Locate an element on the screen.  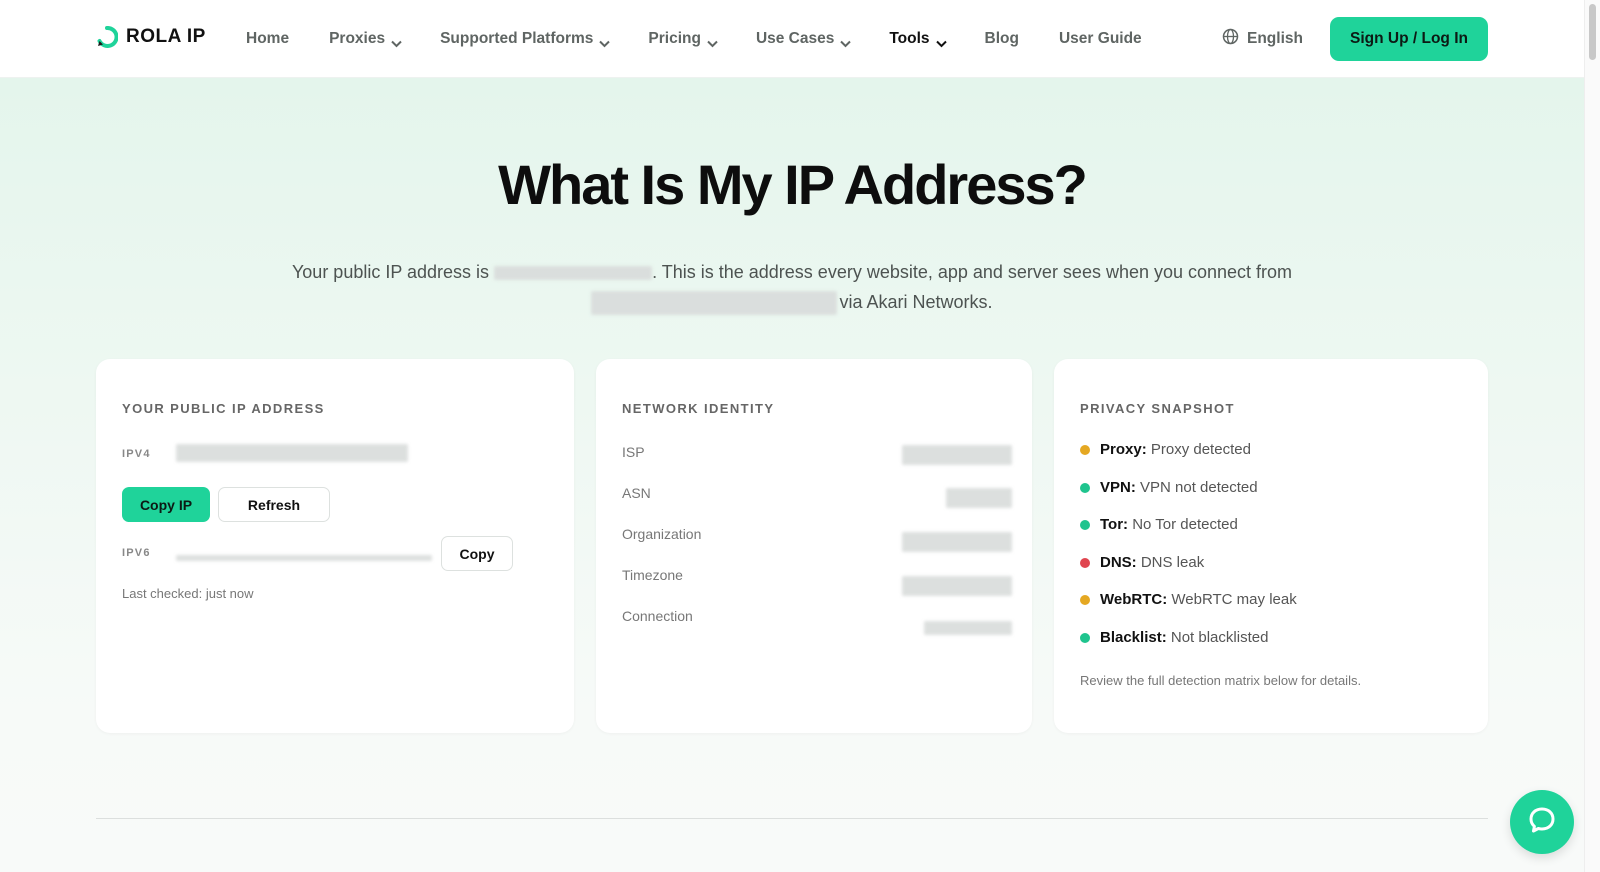
section-divider is located at coordinates (792, 818).